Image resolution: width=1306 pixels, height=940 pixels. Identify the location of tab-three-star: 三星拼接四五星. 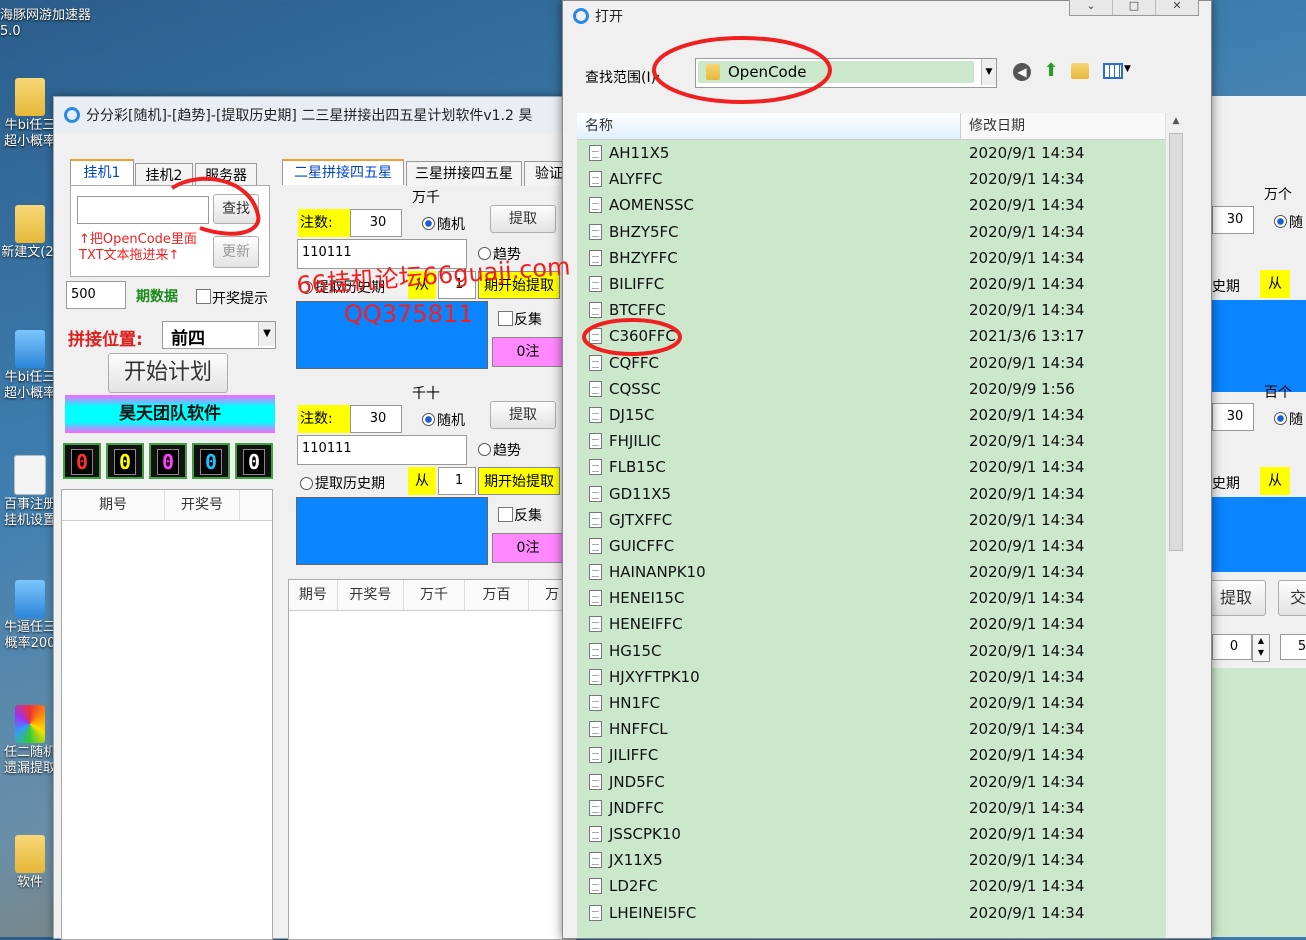
(464, 173).